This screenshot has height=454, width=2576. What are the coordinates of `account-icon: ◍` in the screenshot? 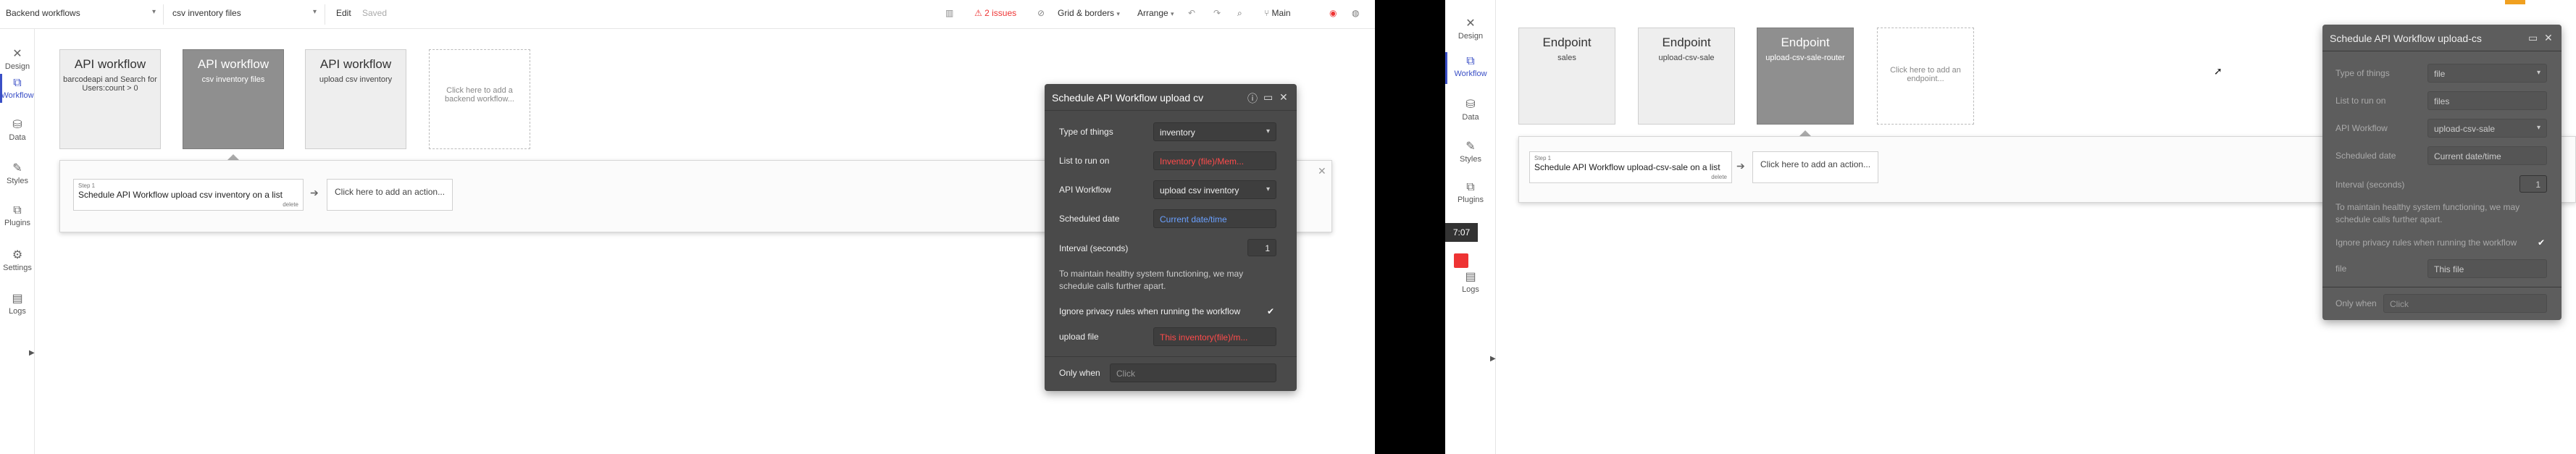 It's located at (1355, 13).